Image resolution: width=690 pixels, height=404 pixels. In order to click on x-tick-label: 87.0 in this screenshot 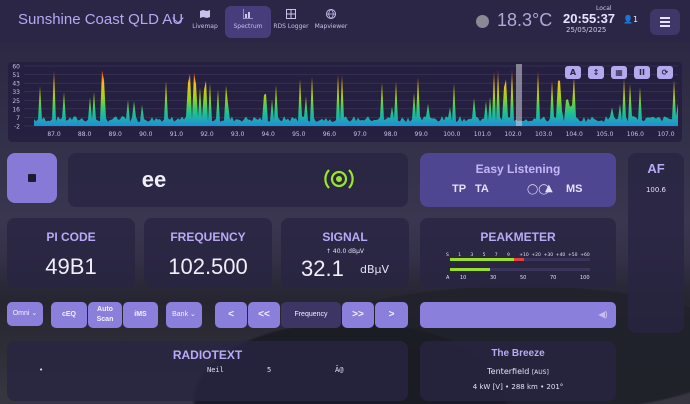, I will do `click(54, 134)`.